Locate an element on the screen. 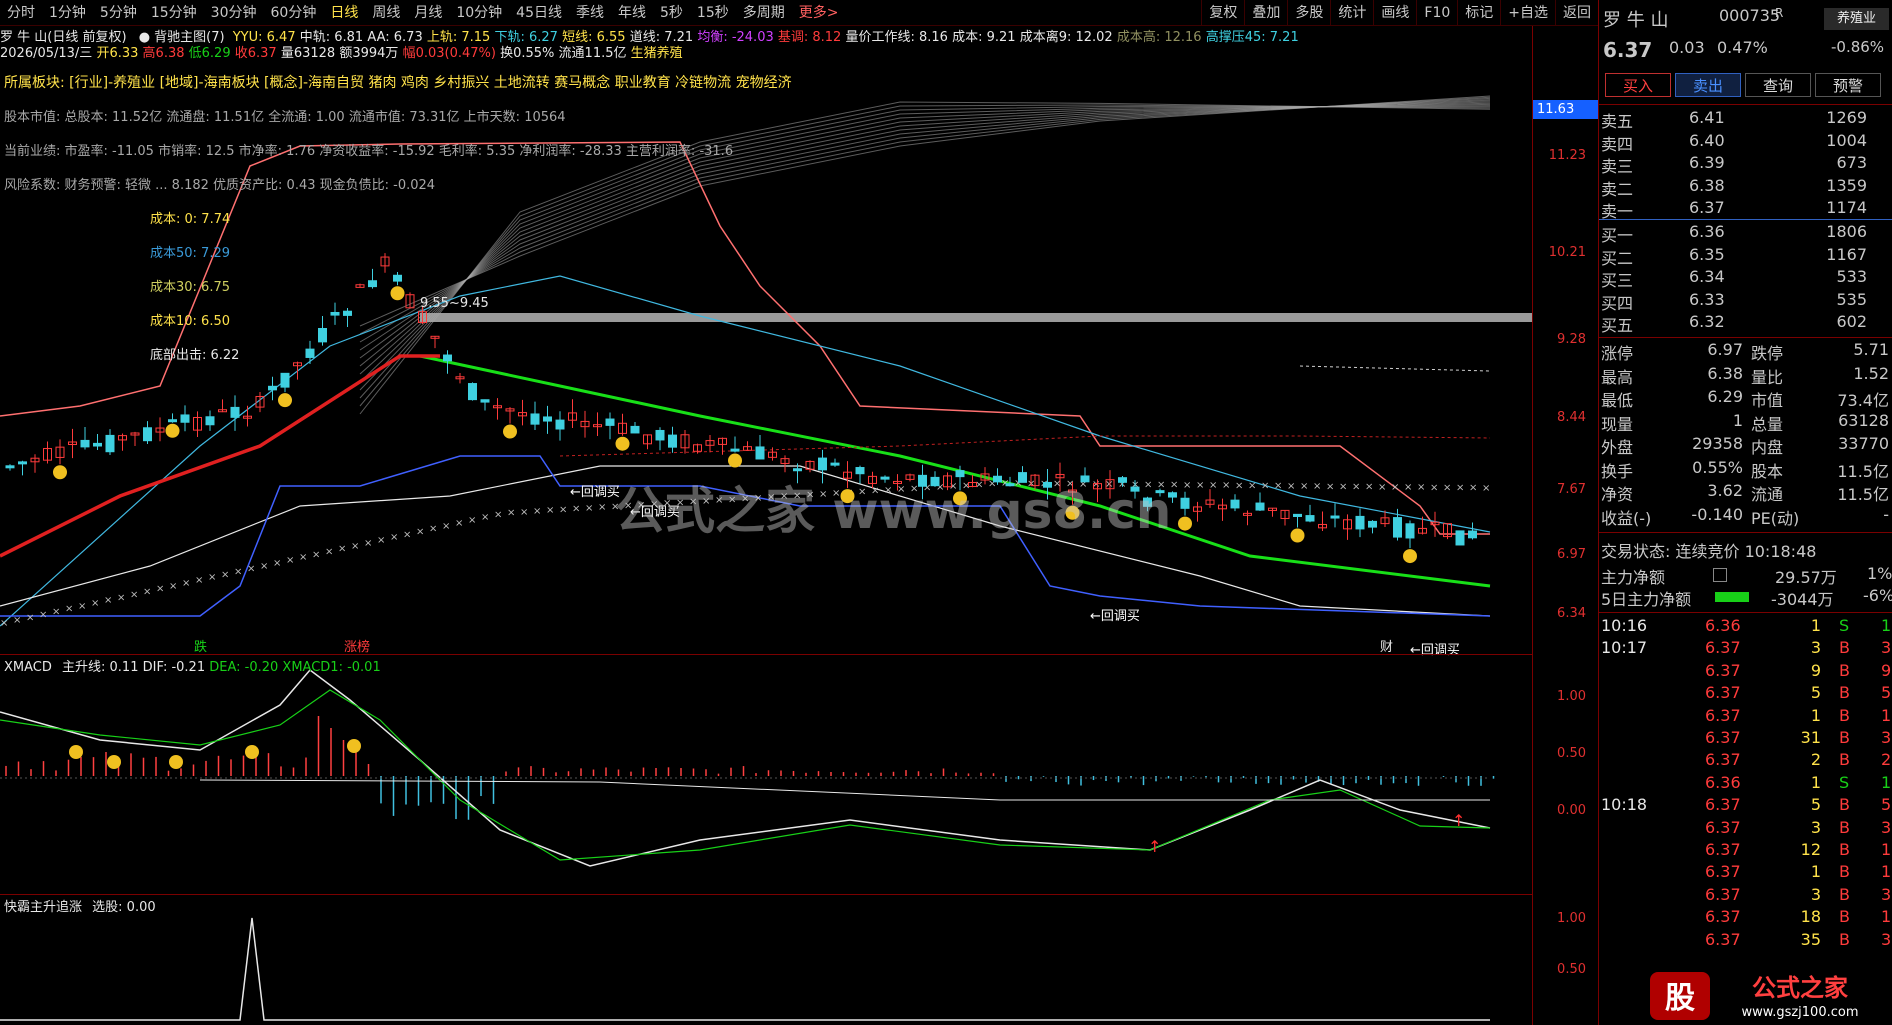 The width and height of the screenshot is (1892, 1025). period-tab: 5秒 is located at coordinates (671, 13).